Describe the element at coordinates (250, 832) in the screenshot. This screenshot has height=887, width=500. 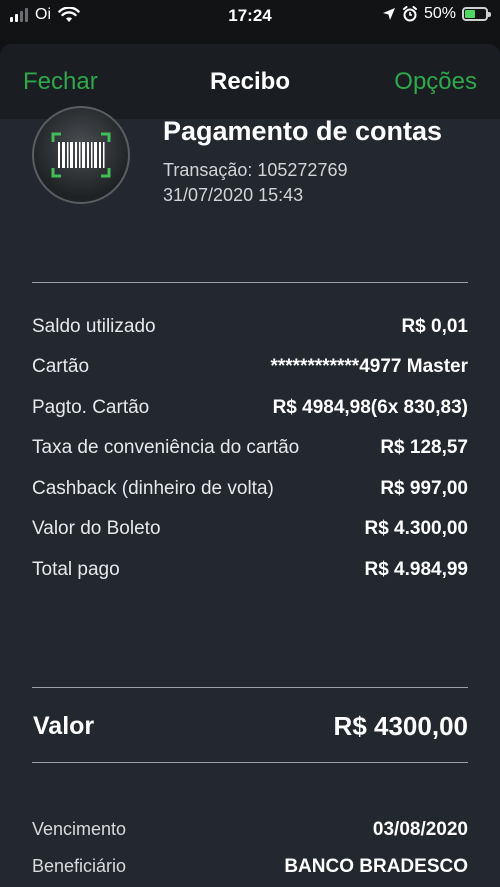
I see `due-date-row: Vencimento 03/08/2020` at that location.